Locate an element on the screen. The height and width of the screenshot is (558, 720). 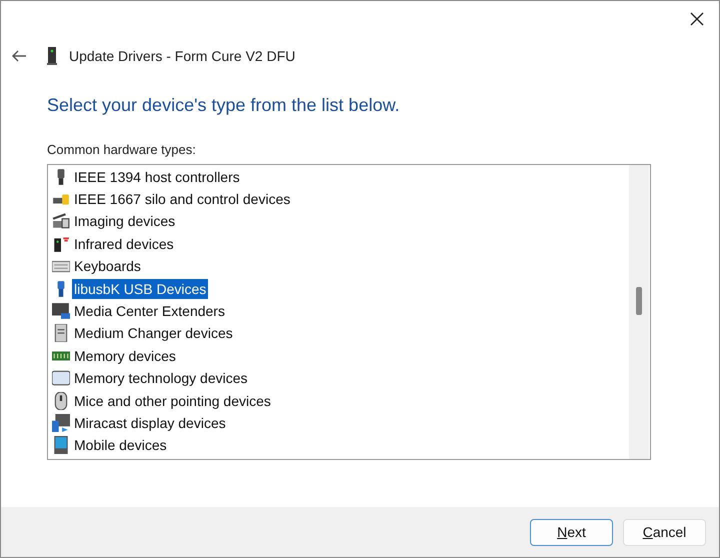
monitor-icon is located at coordinates (61, 311).